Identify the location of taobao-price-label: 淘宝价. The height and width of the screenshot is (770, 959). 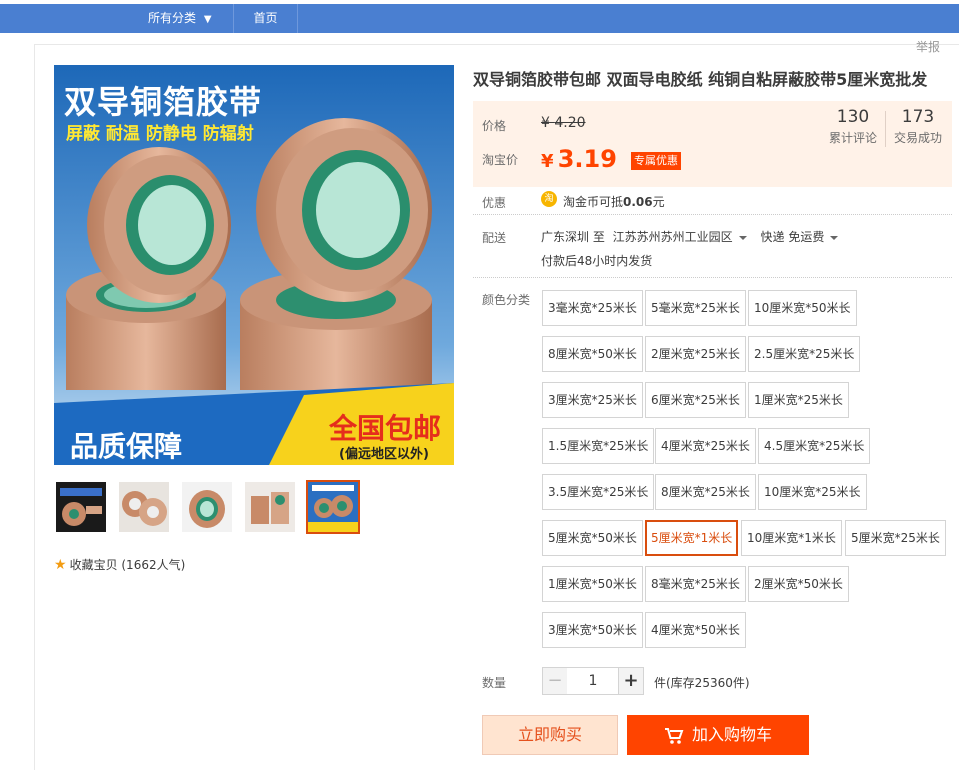
(500, 160).